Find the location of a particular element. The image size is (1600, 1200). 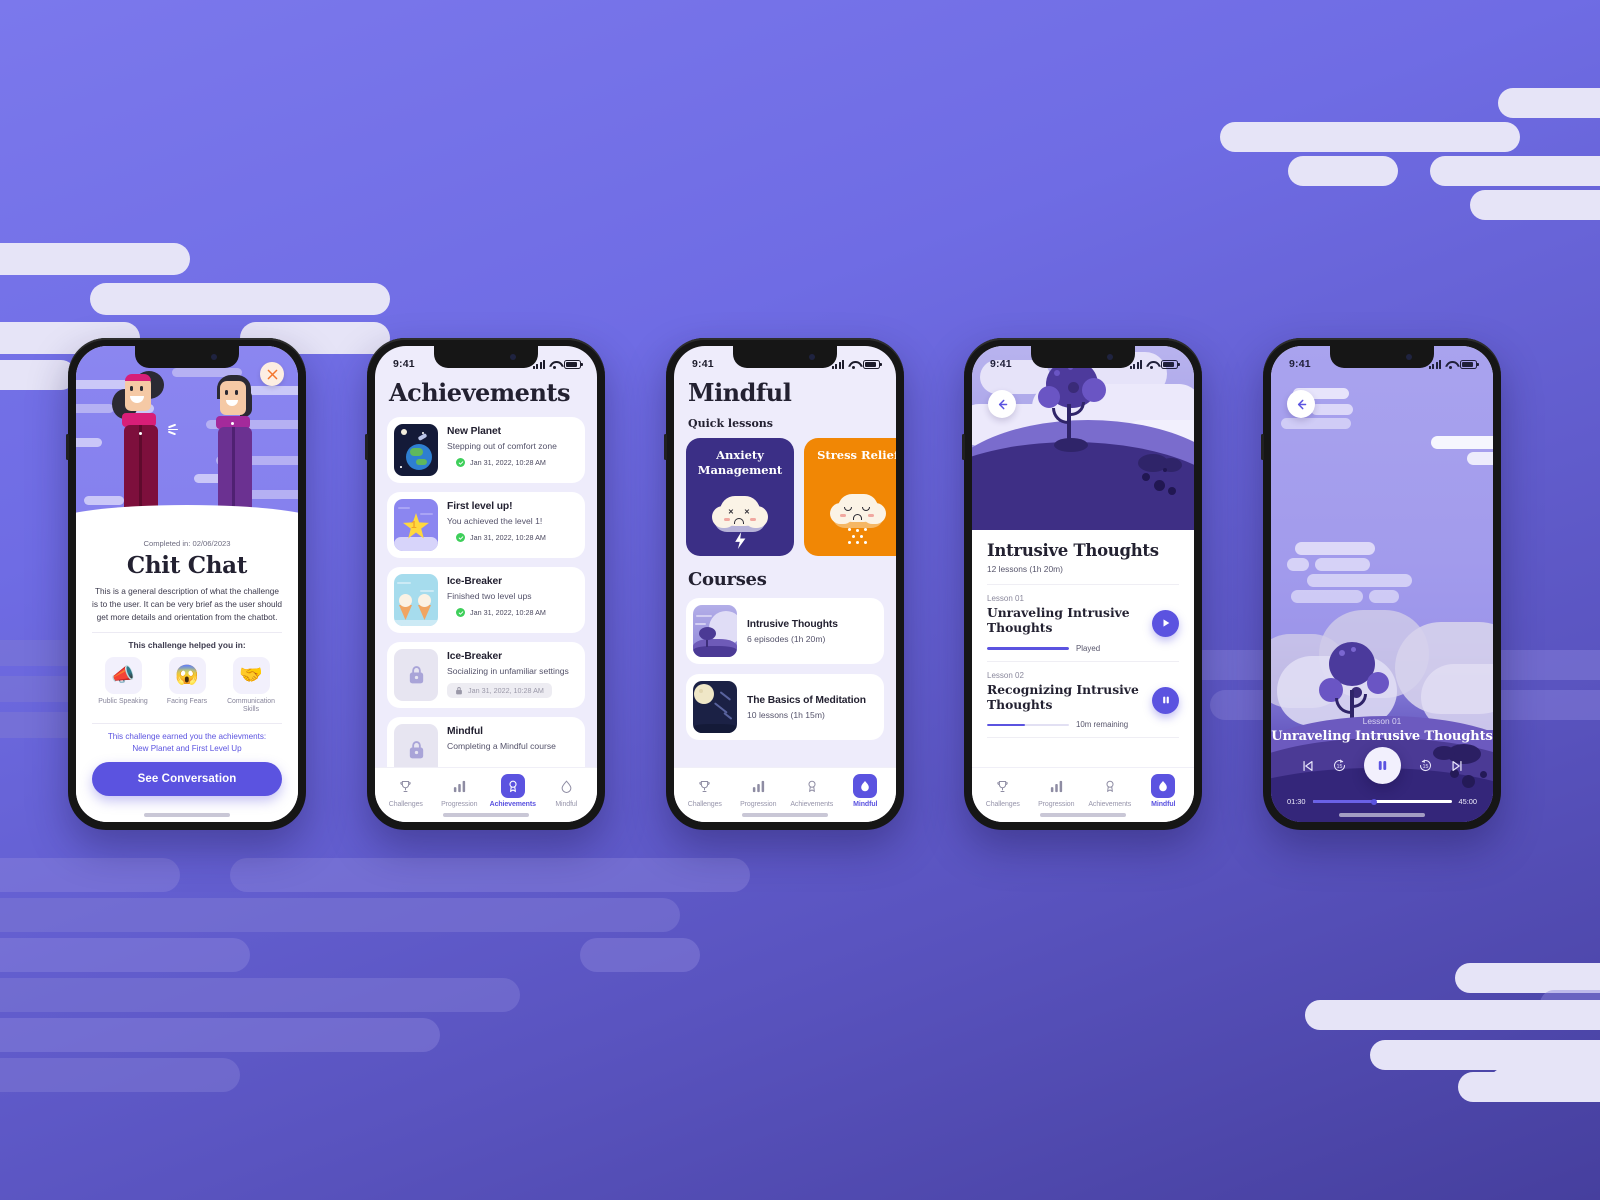

course-name: The Basics of Meditation is located at coordinates (806, 700).